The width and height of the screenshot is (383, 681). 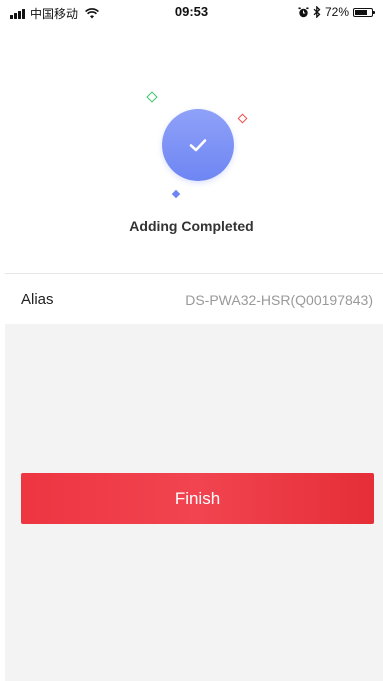 I want to click on status-bar-right: 72%, so click(x=336, y=12).